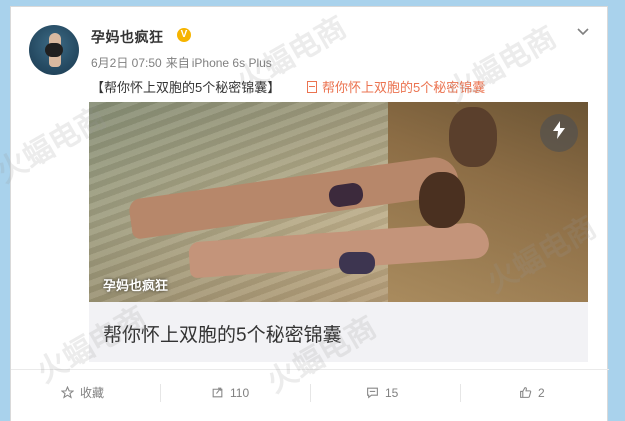 This screenshot has height=421, width=625. I want to click on like-button: 2, so click(532, 393).